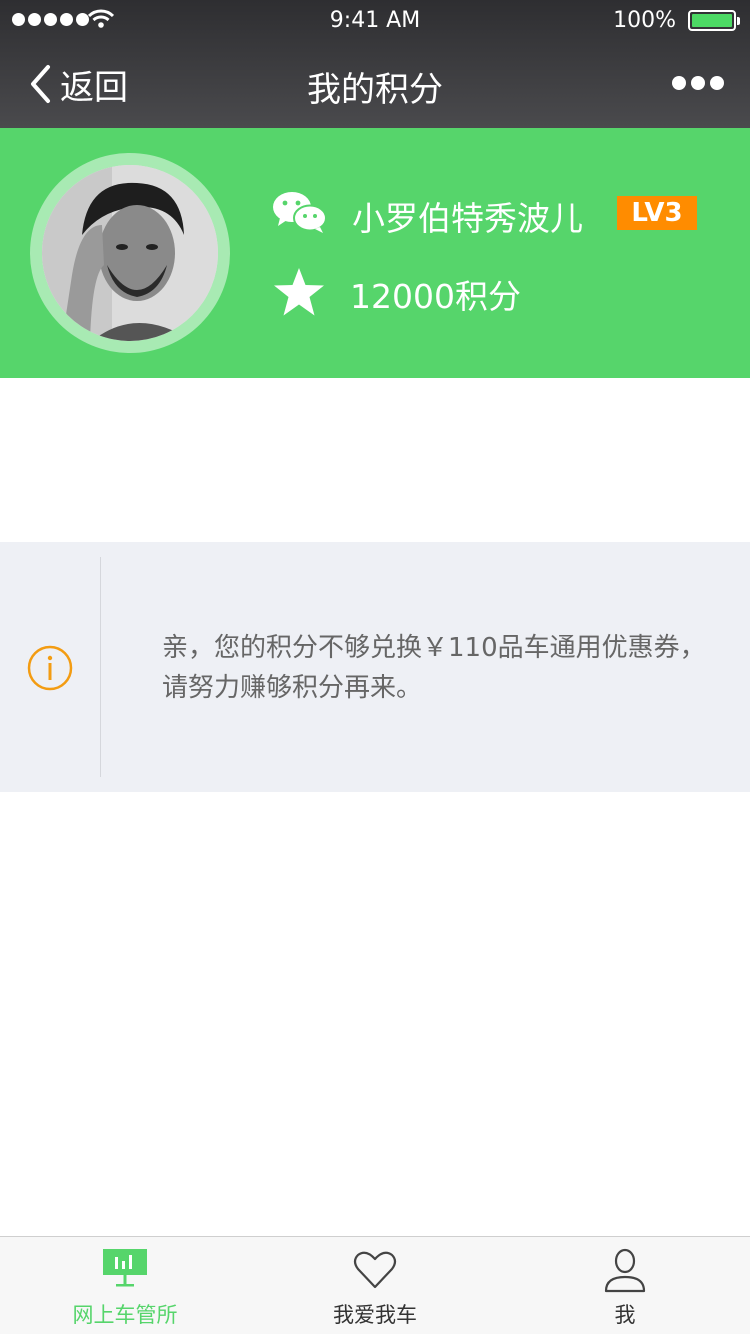  I want to click on avatar, so click(130, 253).